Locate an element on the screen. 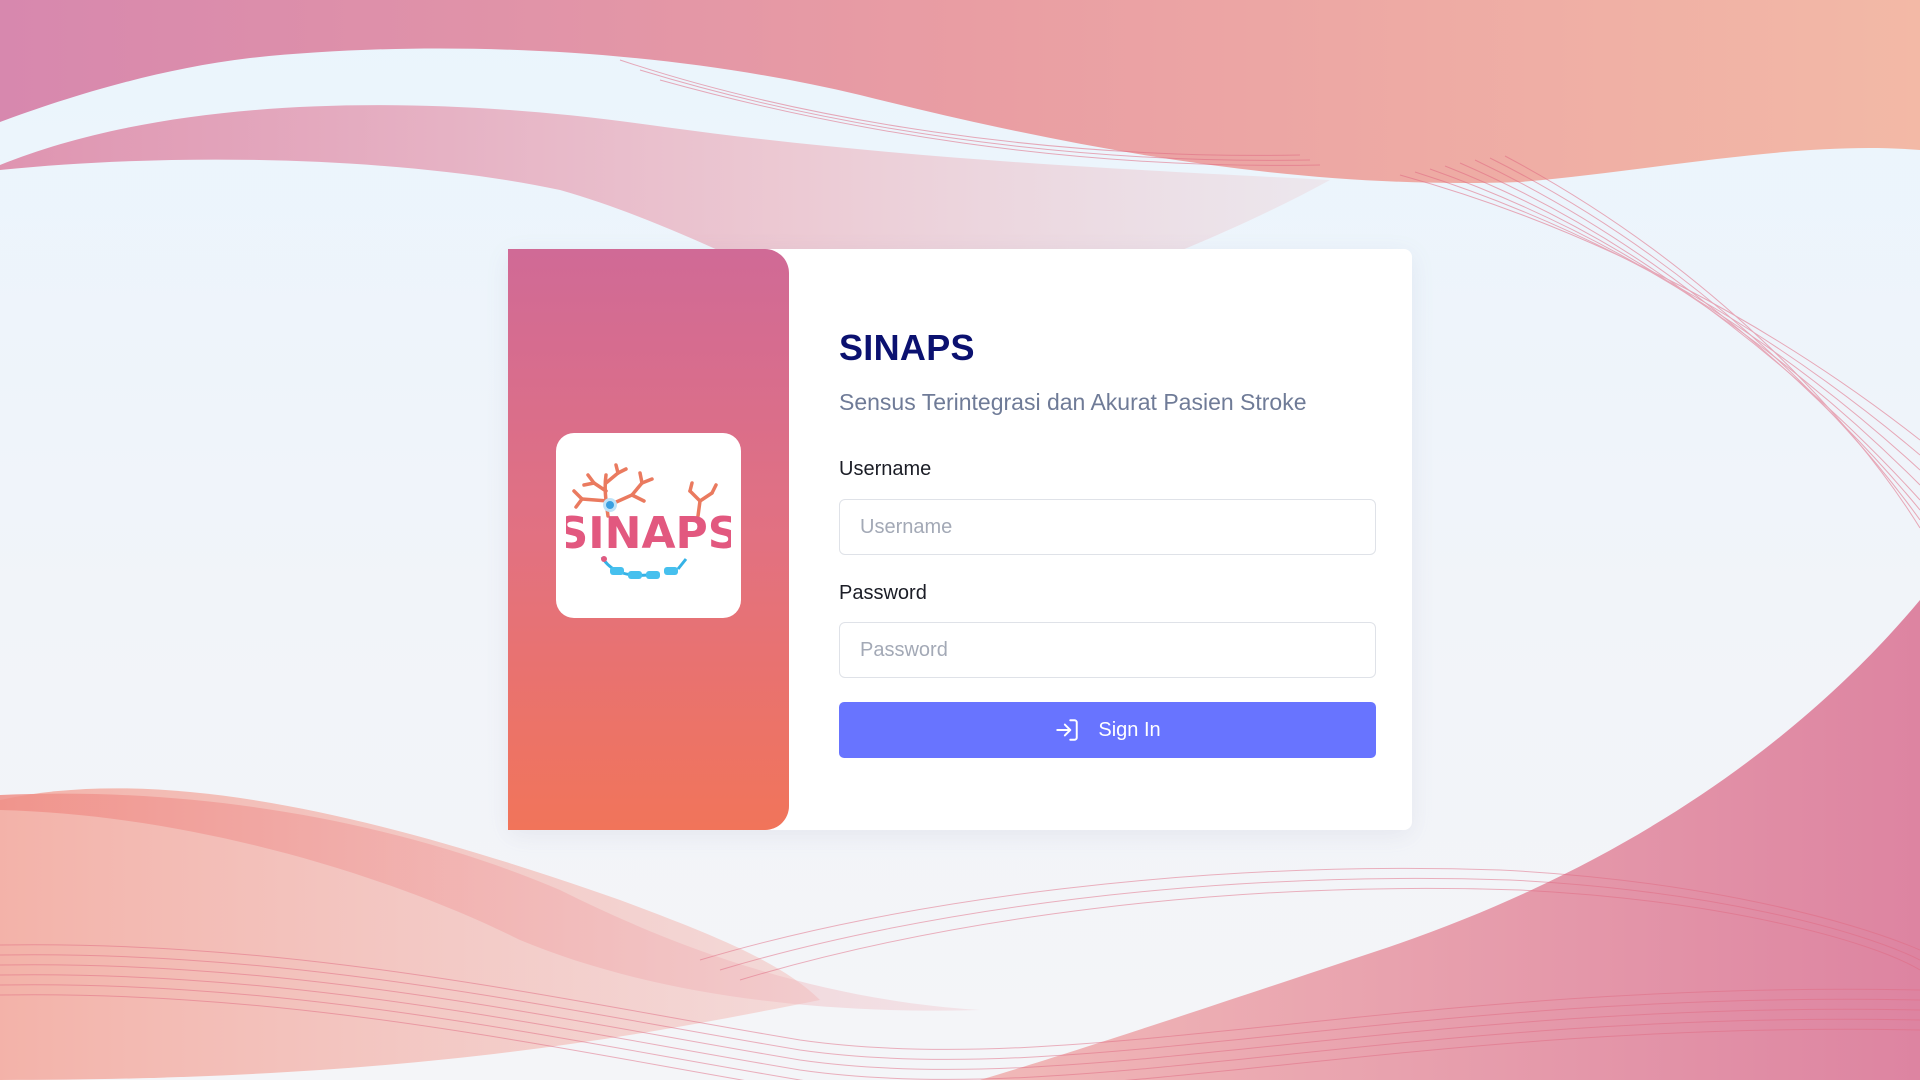  logo-wordmark: SINAPS is located at coordinates (648, 533).